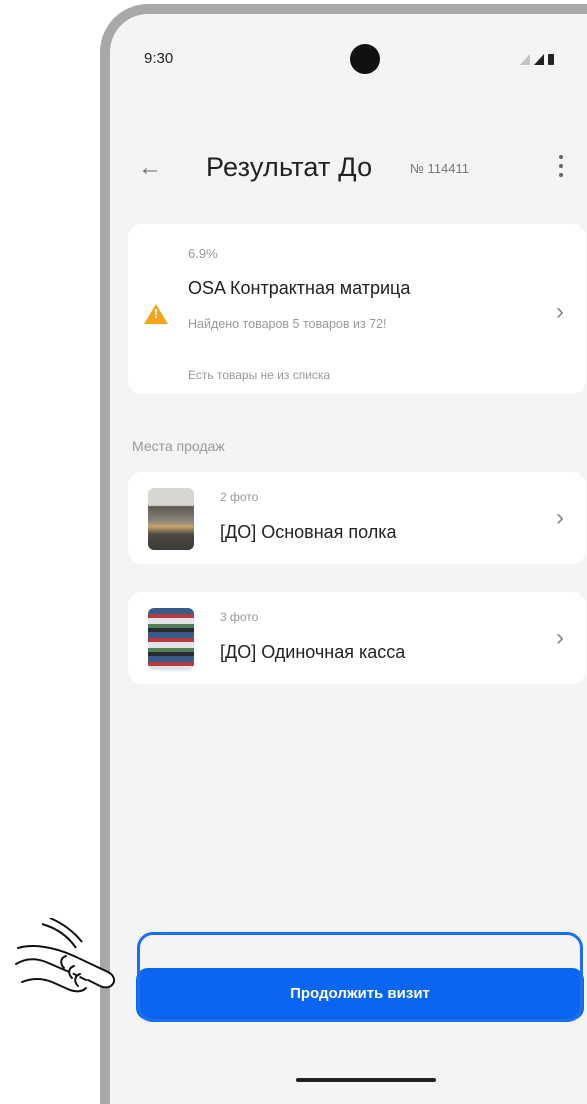 The width and height of the screenshot is (587, 1104). What do you see at coordinates (65, 955) in the screenshot?
I see `pointing-hand-icon` at bounding box center [65, 955].